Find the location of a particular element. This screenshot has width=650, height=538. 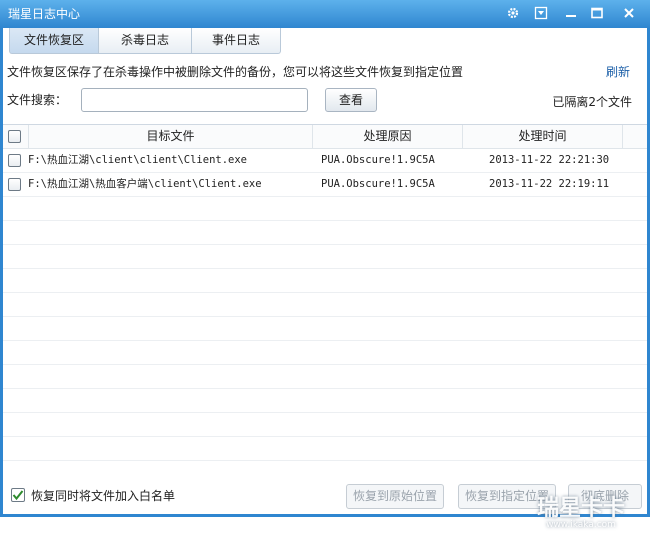

row-time: 2013-11-22 22:19:11 is located at coordinates (549, 184).